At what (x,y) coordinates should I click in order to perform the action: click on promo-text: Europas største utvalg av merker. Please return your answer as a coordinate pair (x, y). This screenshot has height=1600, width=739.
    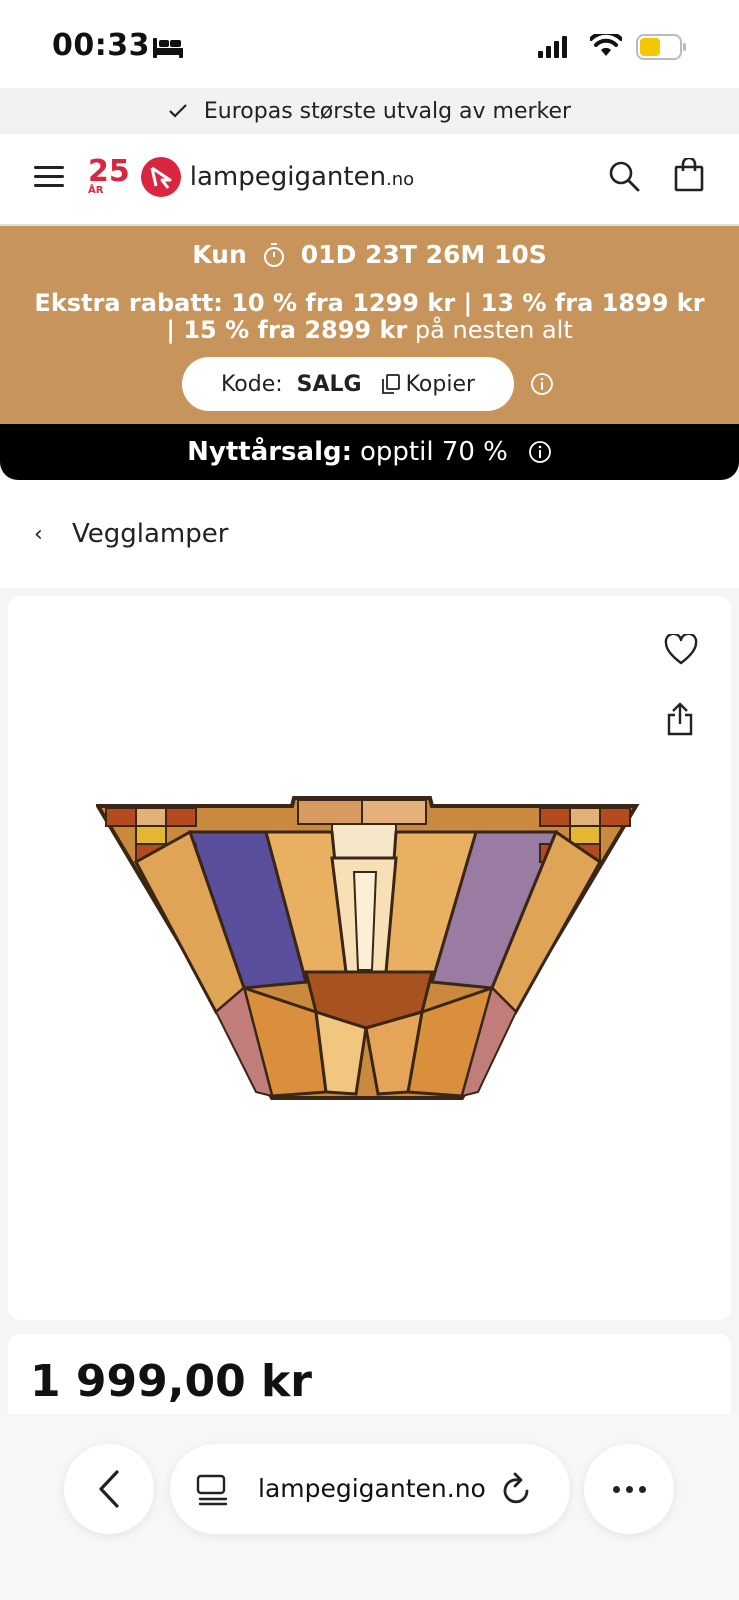
    Looking at the image, I should click on (387, 111).